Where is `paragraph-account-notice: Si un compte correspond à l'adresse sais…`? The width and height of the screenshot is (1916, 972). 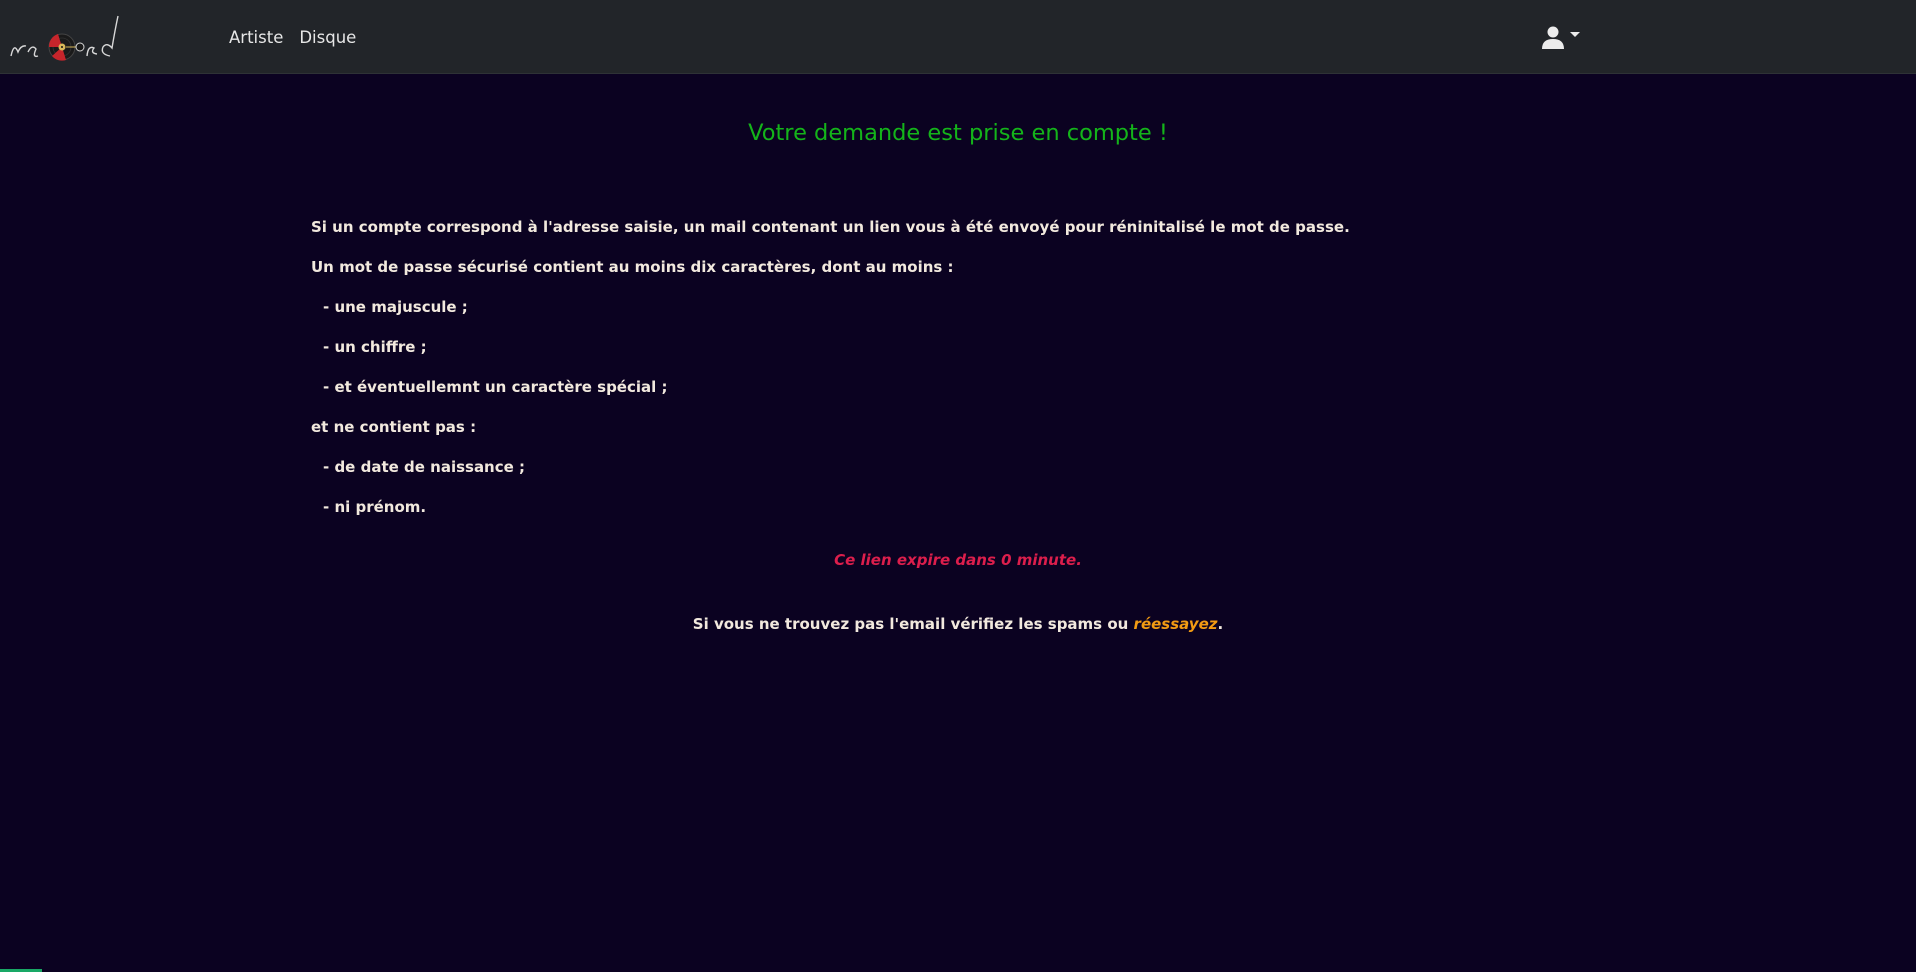
paragraph-account-notice: Si un compte correspond à l'adresse sais… is located at coordinates (830, 227).